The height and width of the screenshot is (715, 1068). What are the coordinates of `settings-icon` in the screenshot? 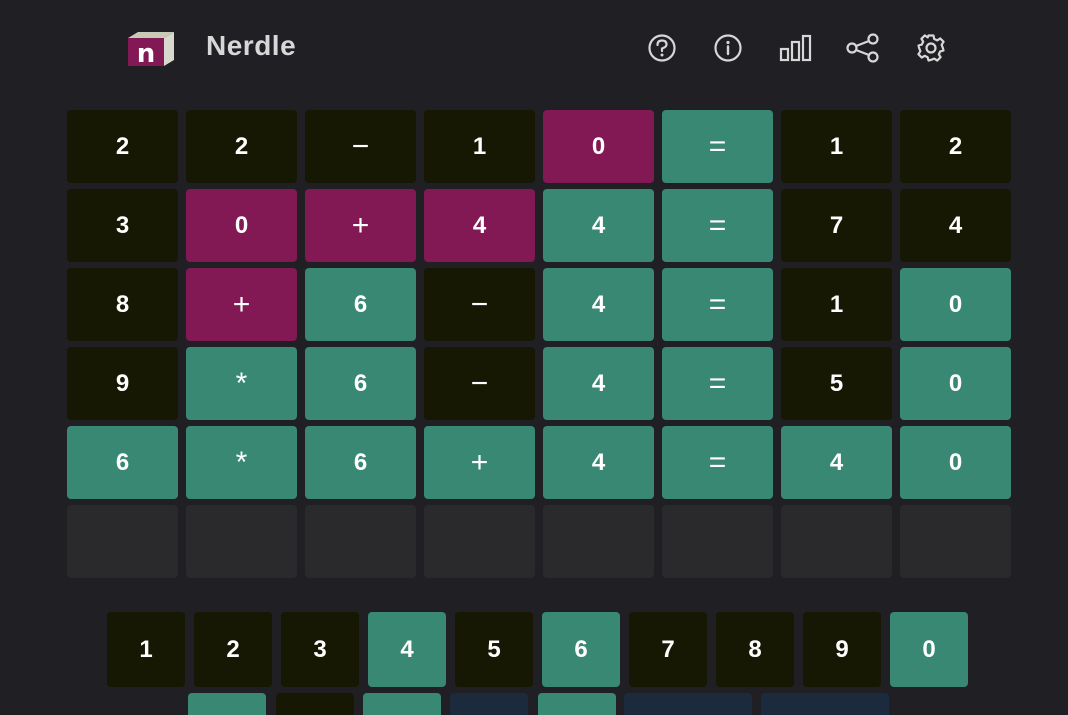 It's located at (931, 48).